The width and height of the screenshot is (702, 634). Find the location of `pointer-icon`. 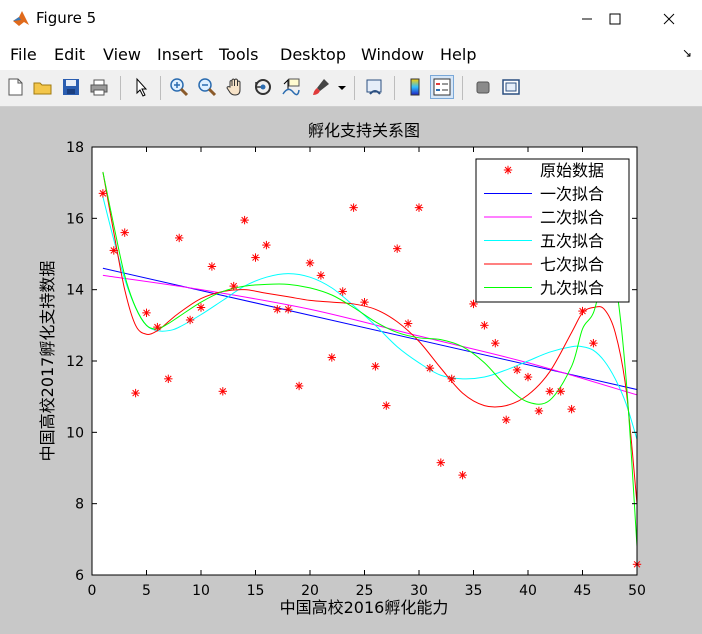

pointer-icon is located at coordinates (141, 87).